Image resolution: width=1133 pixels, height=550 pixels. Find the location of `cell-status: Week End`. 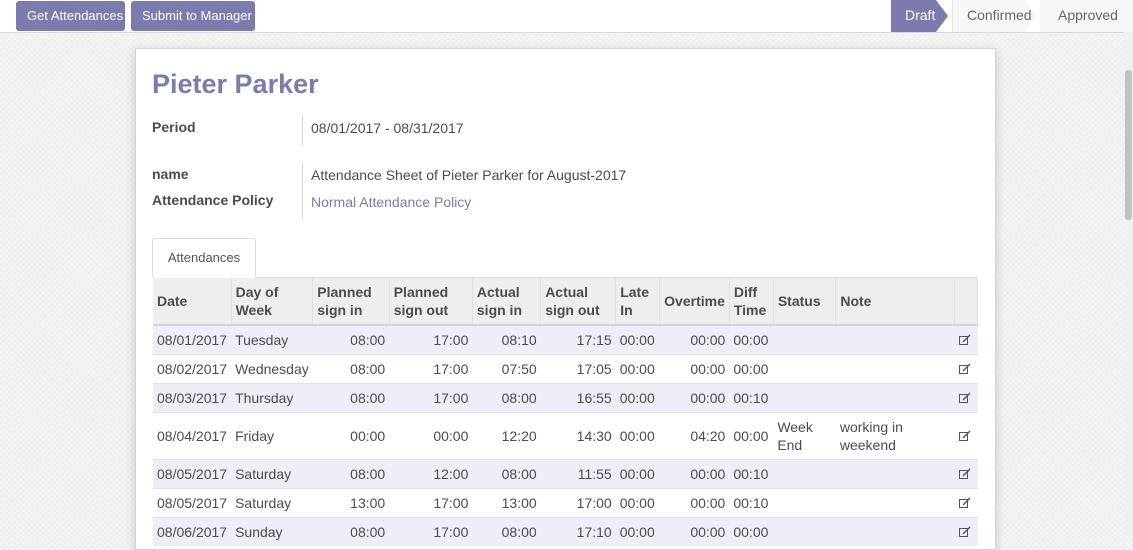

cell-status: Week End is located at coordinates (804, 436).